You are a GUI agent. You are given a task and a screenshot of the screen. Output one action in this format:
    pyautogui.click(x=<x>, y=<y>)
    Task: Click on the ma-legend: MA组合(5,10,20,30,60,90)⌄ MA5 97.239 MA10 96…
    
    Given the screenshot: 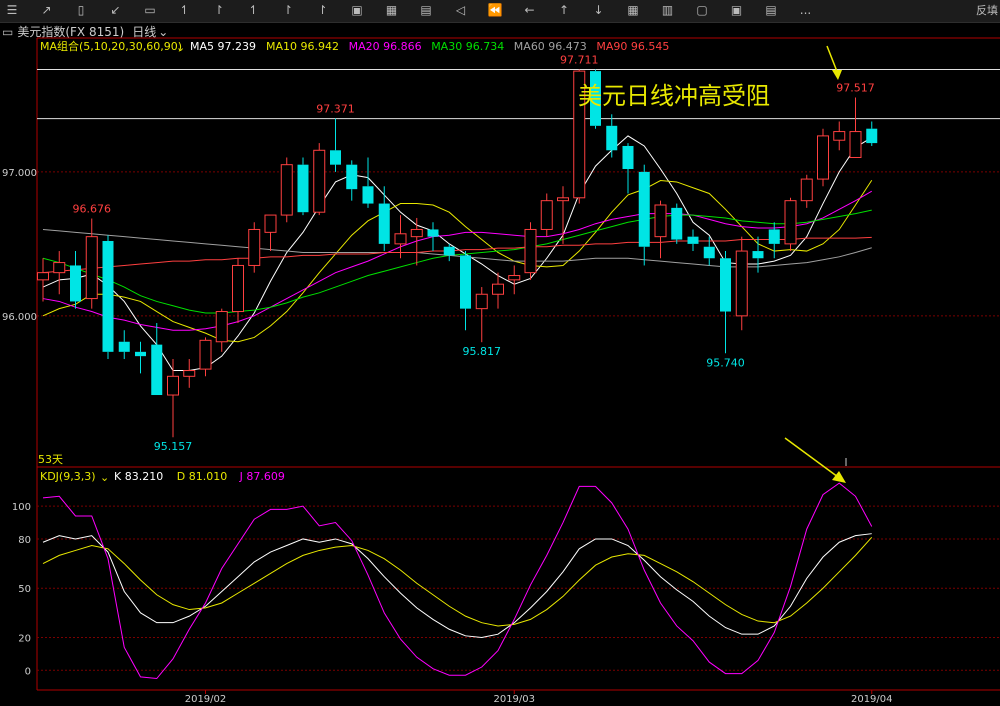 What is the action you would take?
    pyautogui.click(x=354, y=46)
    